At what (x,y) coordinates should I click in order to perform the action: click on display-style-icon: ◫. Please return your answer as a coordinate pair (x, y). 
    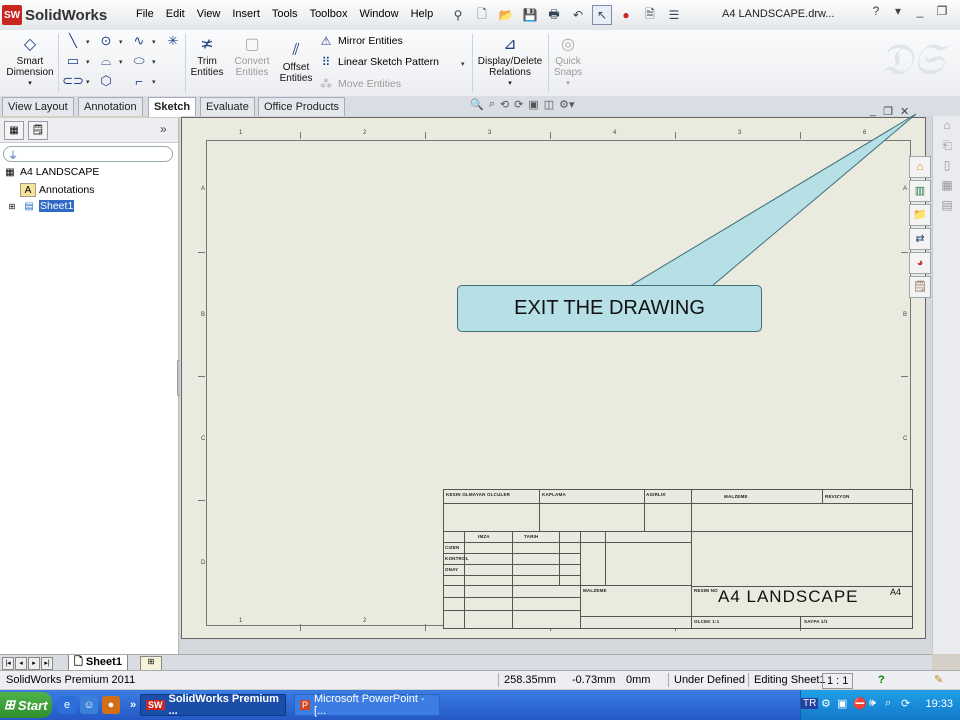
    Looking at the image, I should click on (549, 104).